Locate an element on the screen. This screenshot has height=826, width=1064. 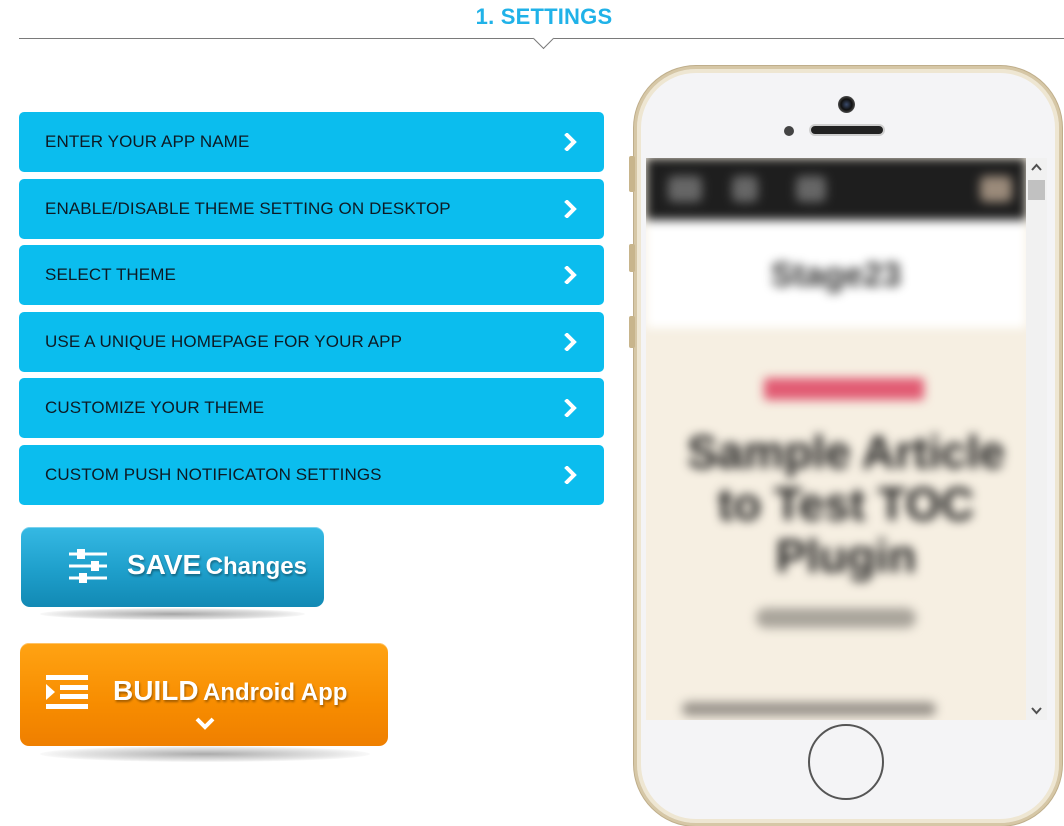
phone-home-button is located at coordinates (846, 762).